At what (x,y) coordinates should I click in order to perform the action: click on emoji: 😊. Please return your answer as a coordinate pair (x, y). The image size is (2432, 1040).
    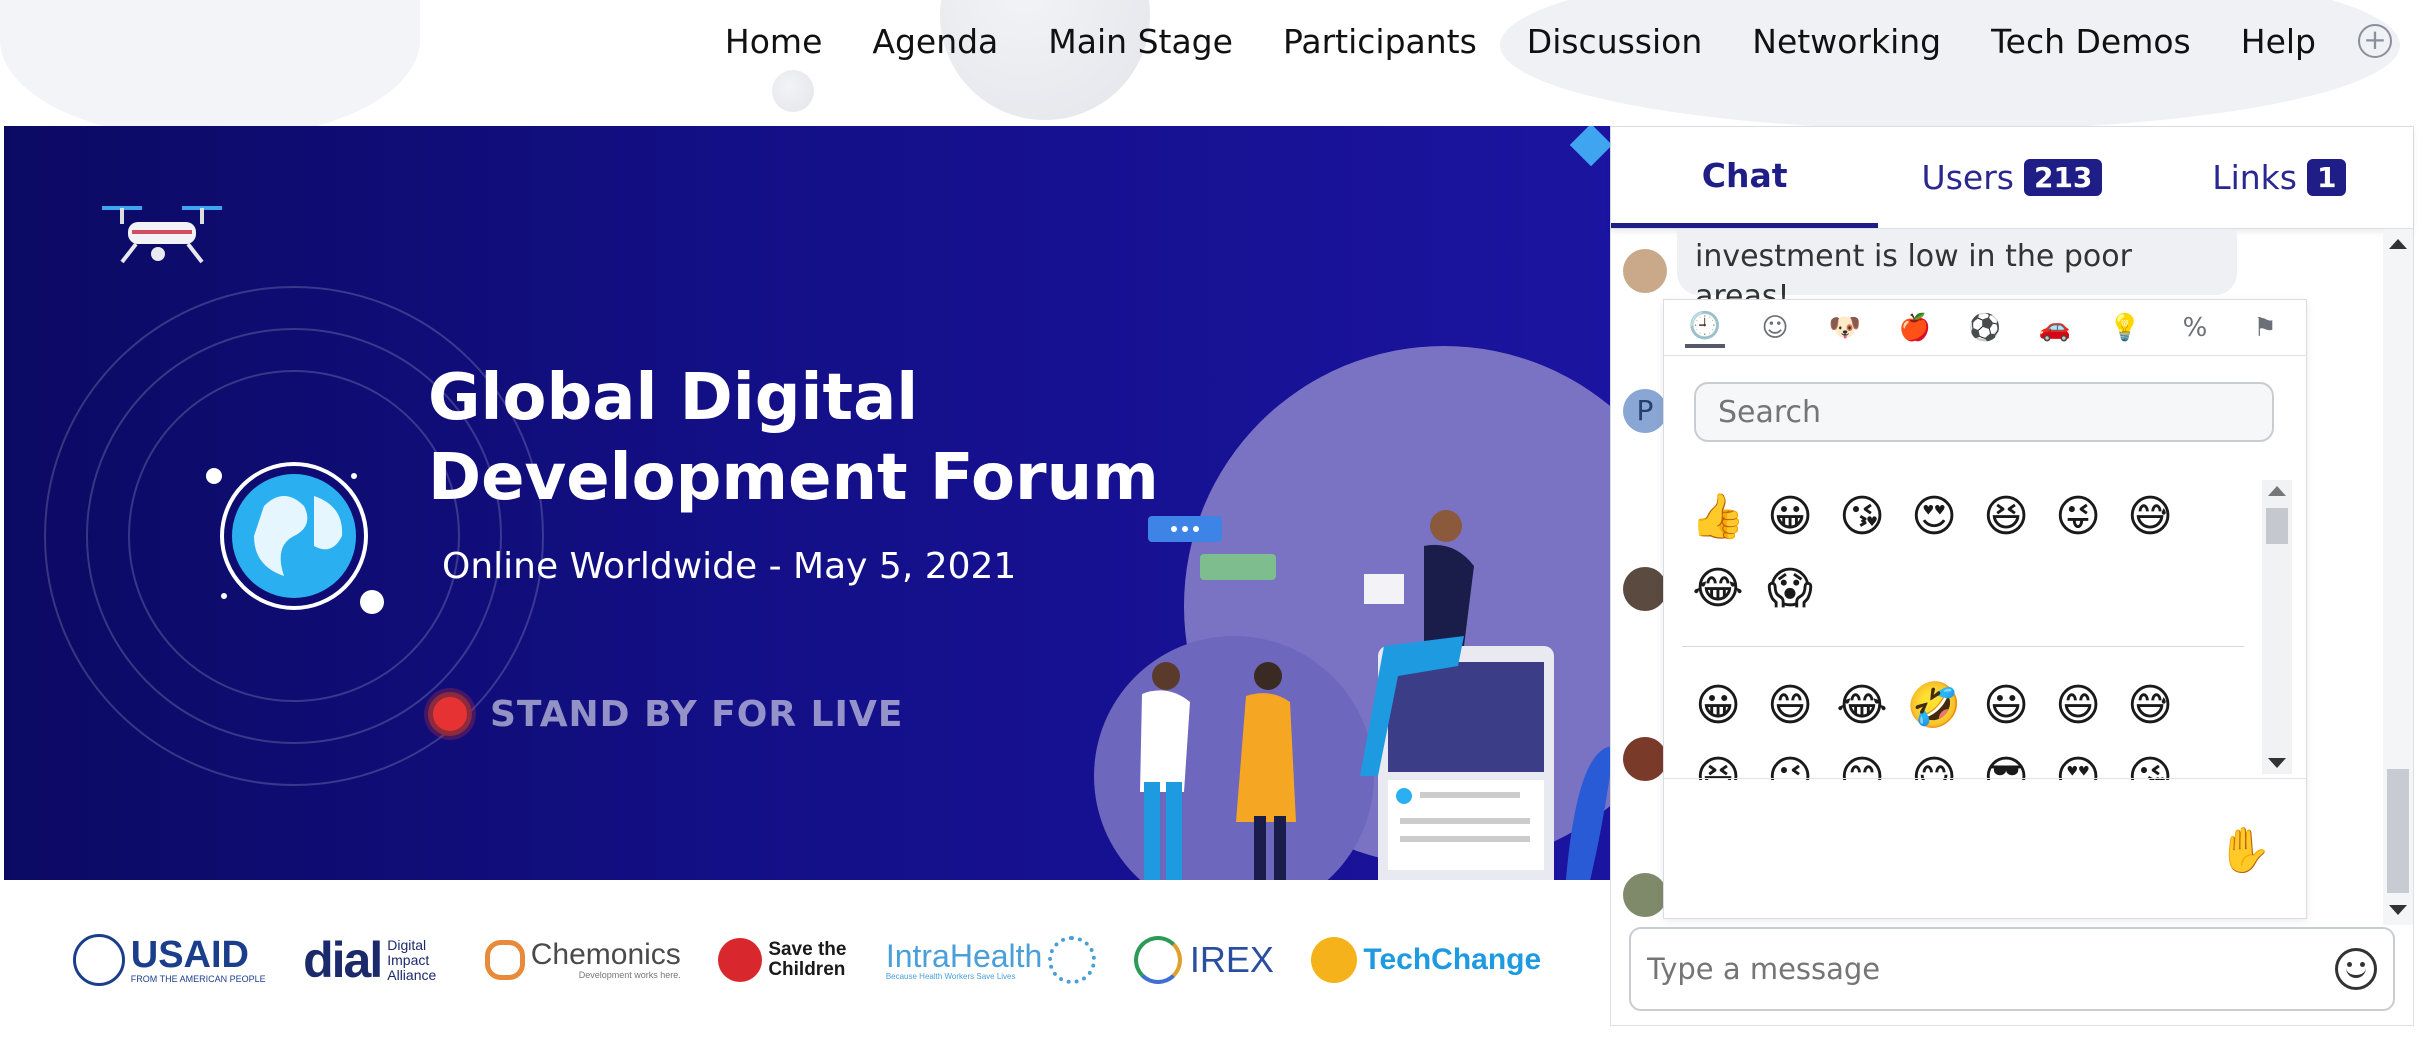
    Looking at the image, I should click on (1862, 766).